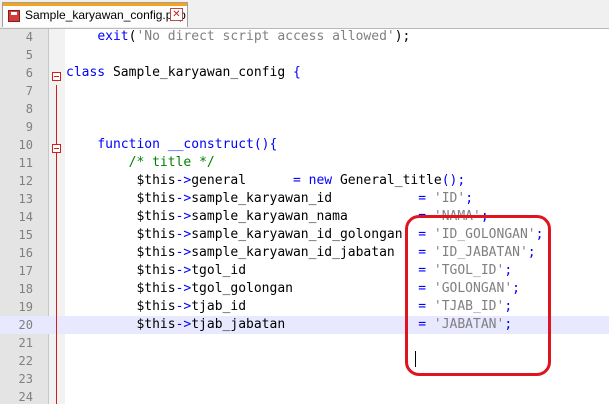 Image resolution: width=609 pixels, height=406 pixels. What do you see at coordinates (296, 72) in the screenshot?
I see `code-token: {` at bounding box center [296, 72].